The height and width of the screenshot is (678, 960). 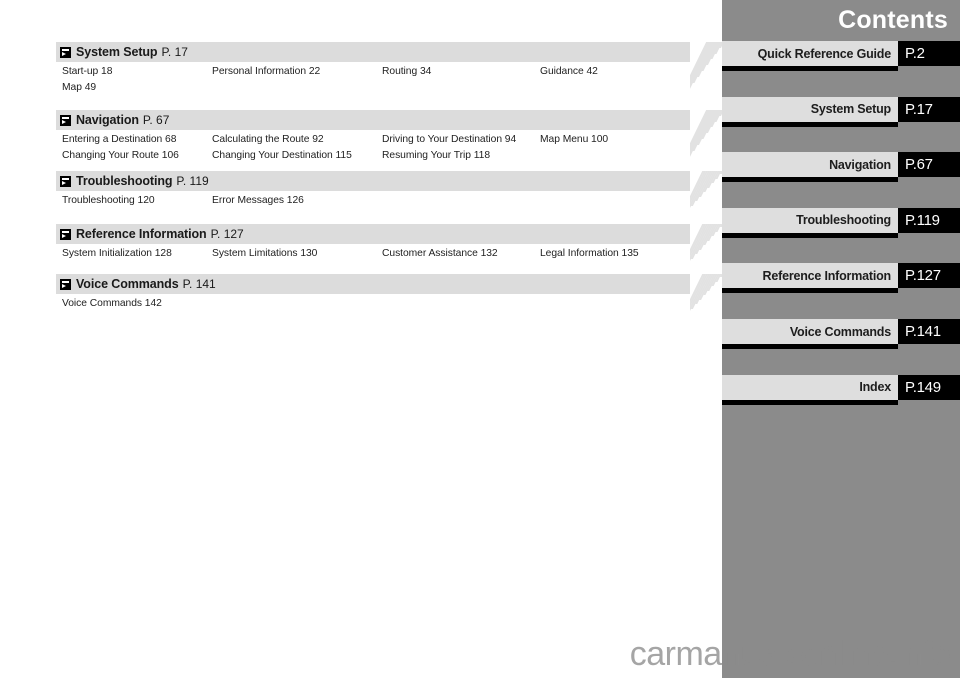 I want to click on toc-entry: Driving to Your Destination 94, so click(x=449, y=139).